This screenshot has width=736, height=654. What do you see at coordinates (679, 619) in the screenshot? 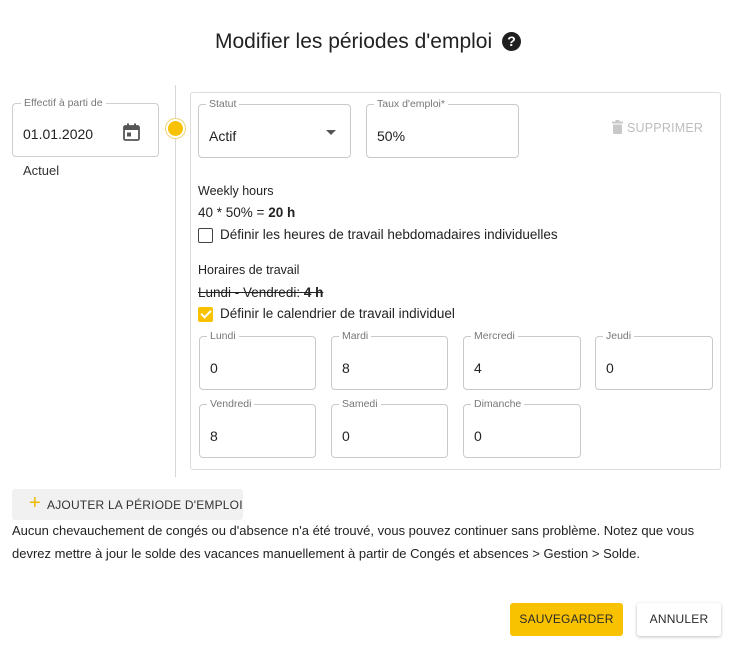
I see `cancel-button: ANNULER` at bounding box center [679, 619].